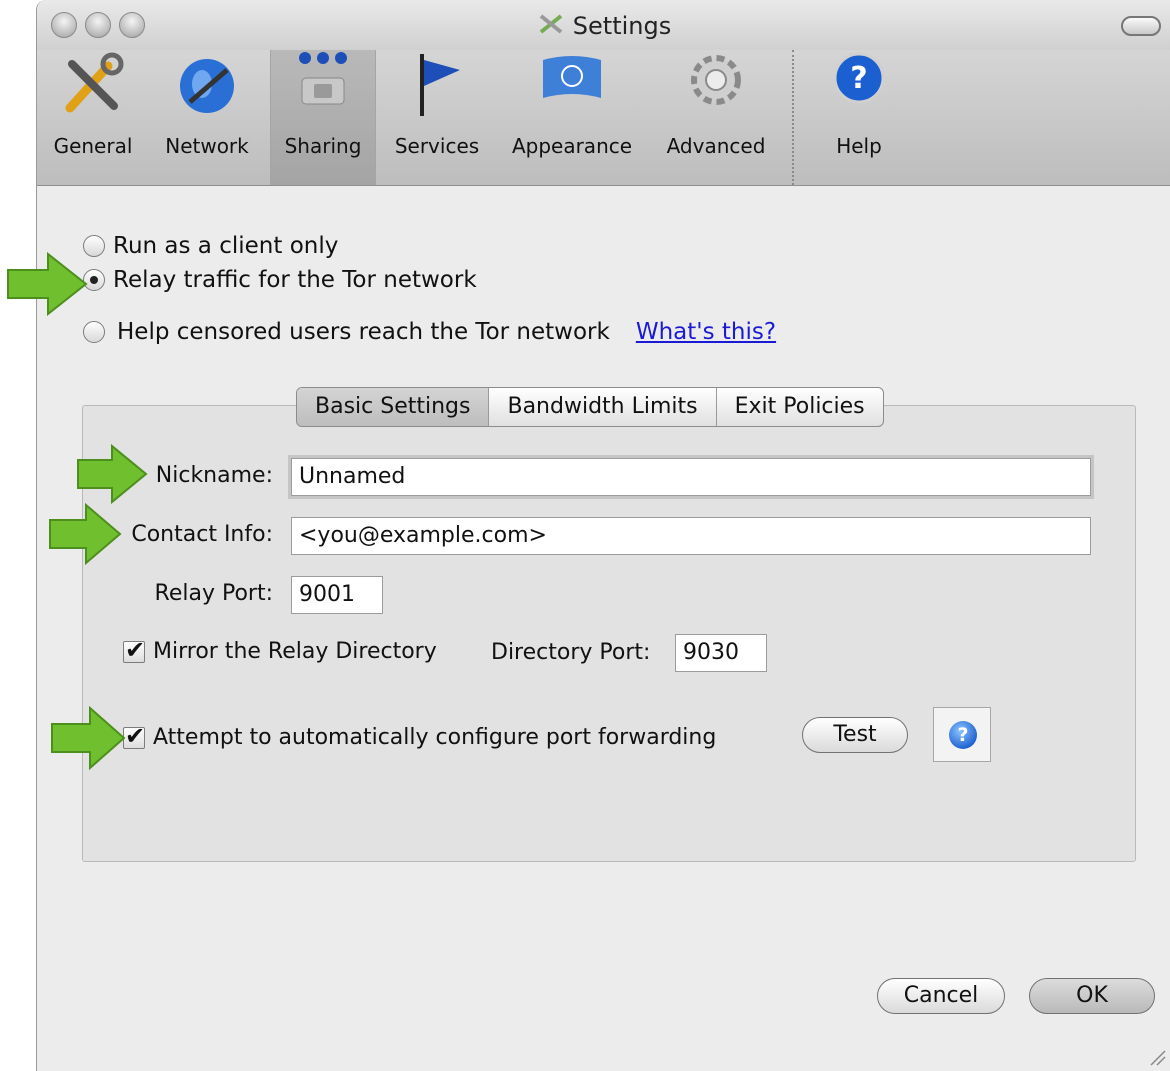 The height and width of the screenshot is (1071, 1170). What do you see at coordinates (295, 280) in the screenshot?
I see `radio-relay-traffic-label: Relay traffic for the Tor network` at bounding box center [295, 280].